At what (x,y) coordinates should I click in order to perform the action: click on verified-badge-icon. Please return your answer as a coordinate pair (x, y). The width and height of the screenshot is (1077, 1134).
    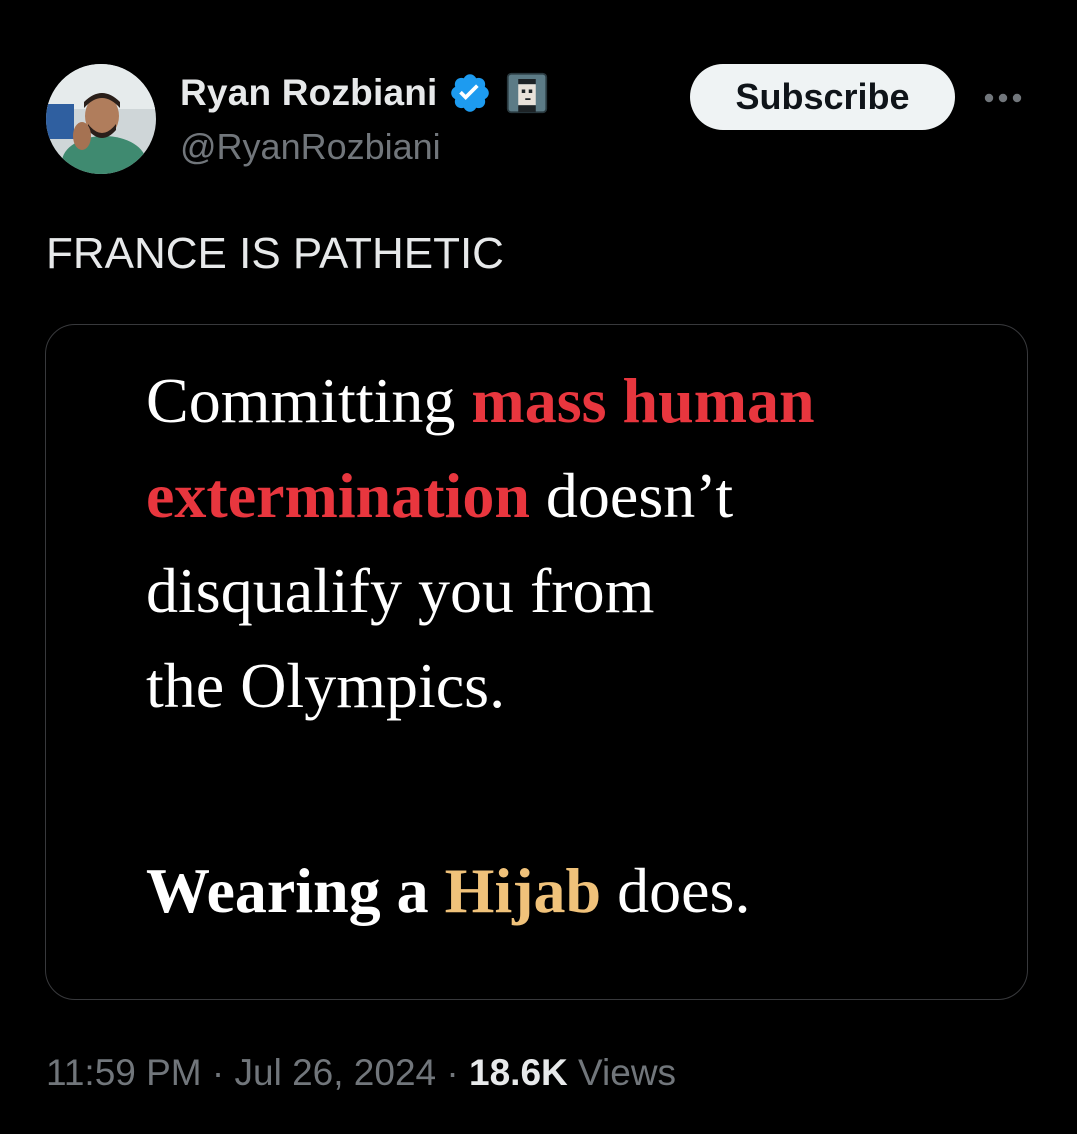
    Looking at the image, I should click on (470, 93).